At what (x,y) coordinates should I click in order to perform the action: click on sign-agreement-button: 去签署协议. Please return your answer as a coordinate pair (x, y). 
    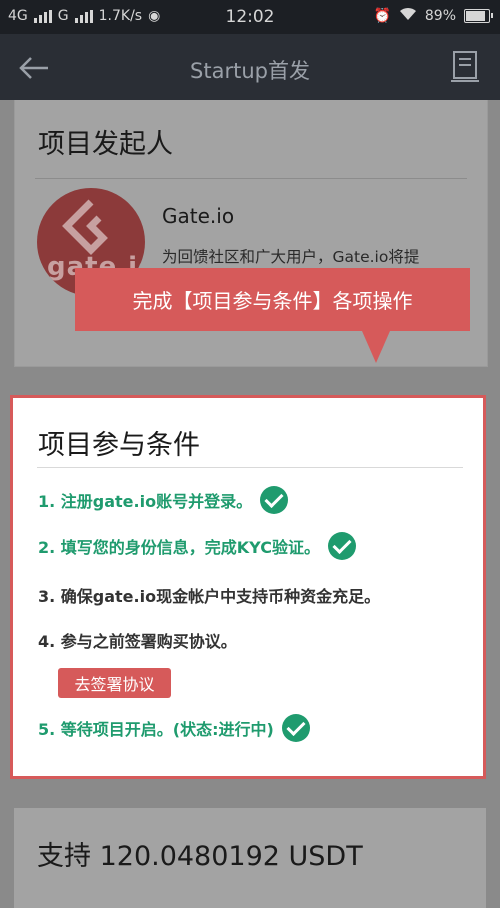
    Looking at the image, I should click on (114, 683).